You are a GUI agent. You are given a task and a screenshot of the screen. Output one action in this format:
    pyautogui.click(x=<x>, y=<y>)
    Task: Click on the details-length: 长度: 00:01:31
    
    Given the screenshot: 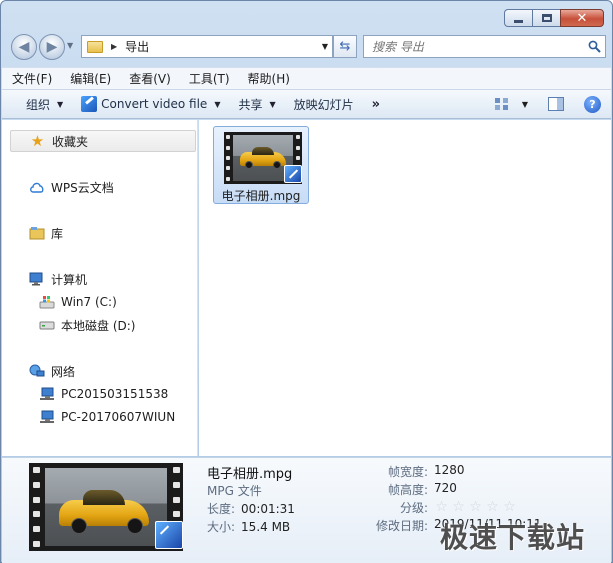 What is the action you would take?
    pyautogui.click(x=251, y=508)
    